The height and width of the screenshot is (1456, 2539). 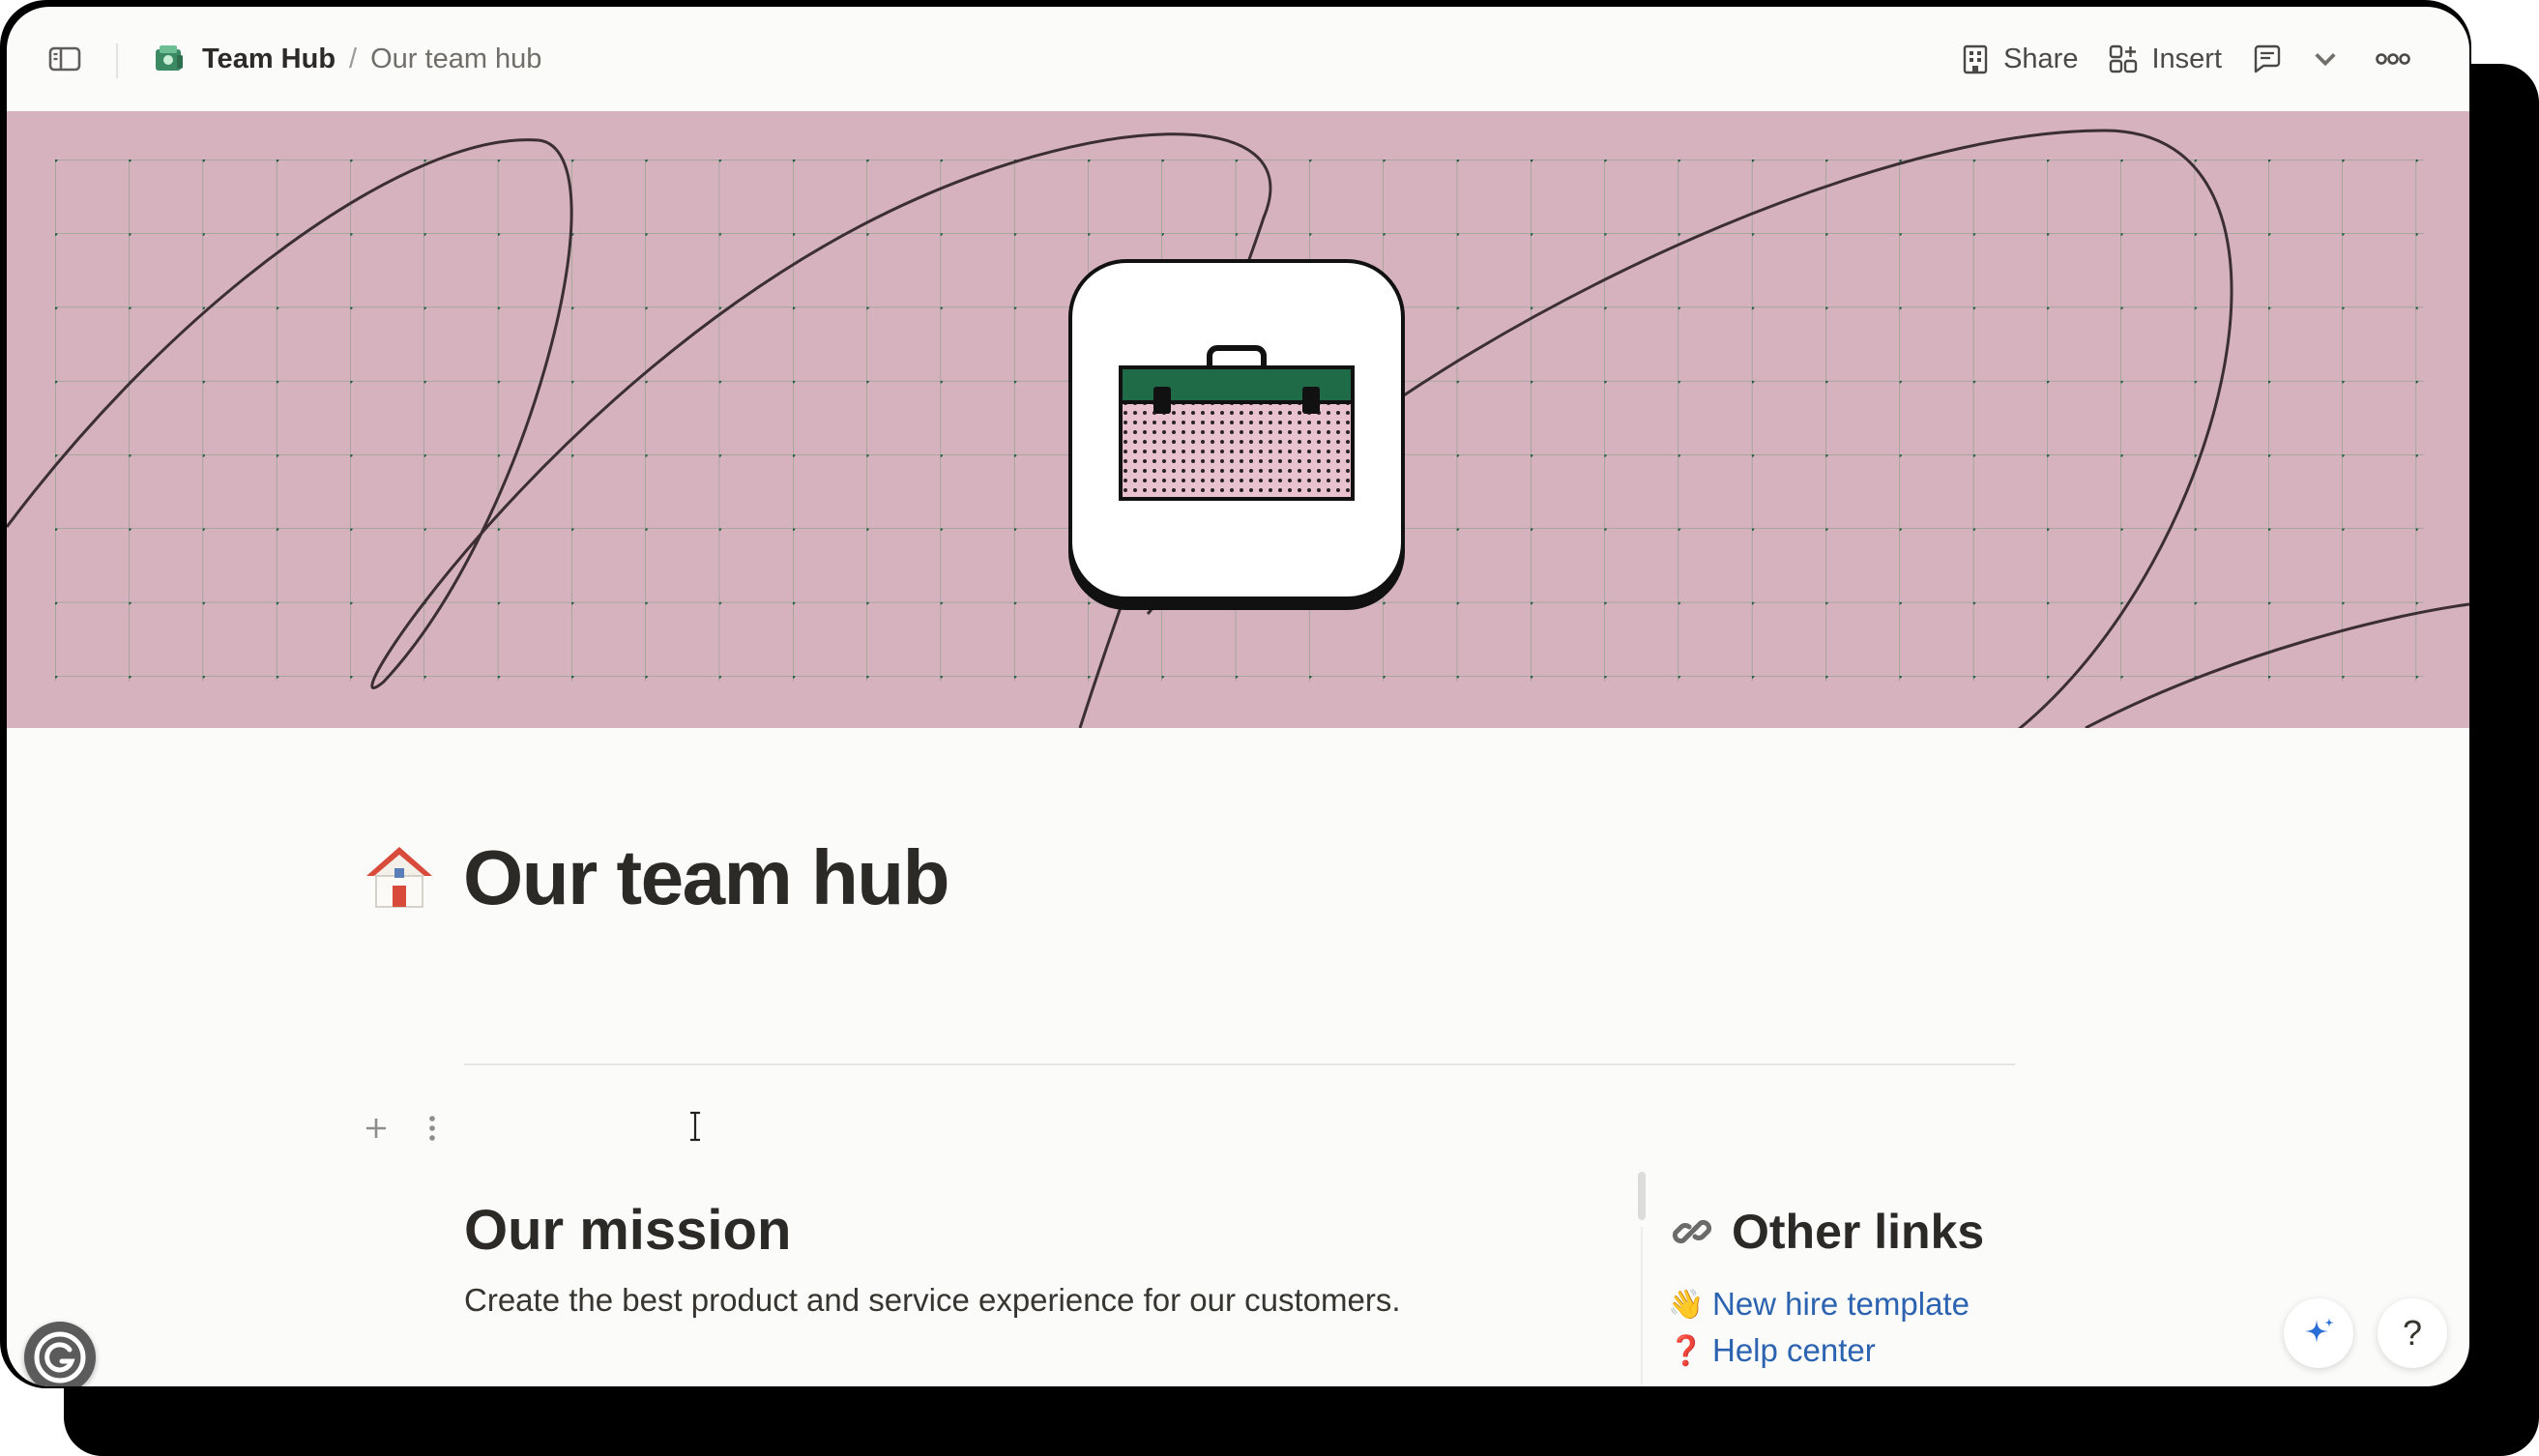 I want to click on drag-handle-icon, so click(x=433, y=1129).